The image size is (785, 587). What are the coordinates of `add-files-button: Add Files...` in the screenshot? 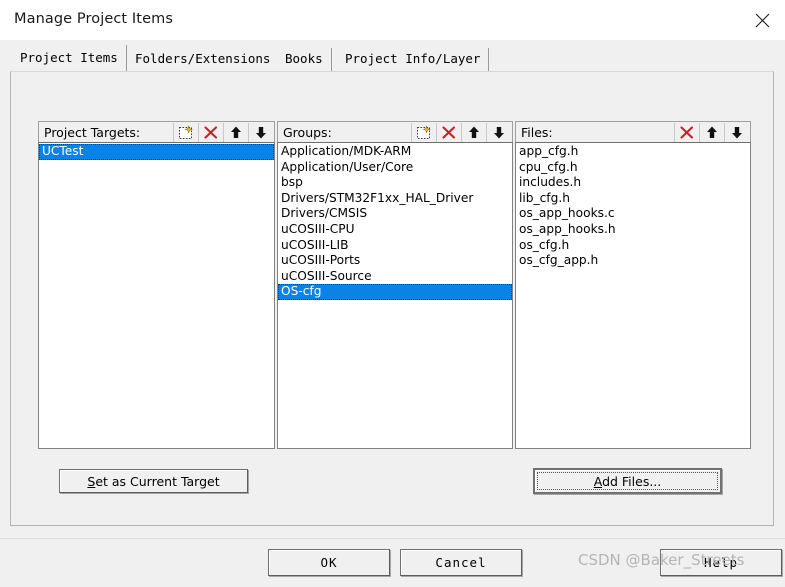 It's located at (627, 481).